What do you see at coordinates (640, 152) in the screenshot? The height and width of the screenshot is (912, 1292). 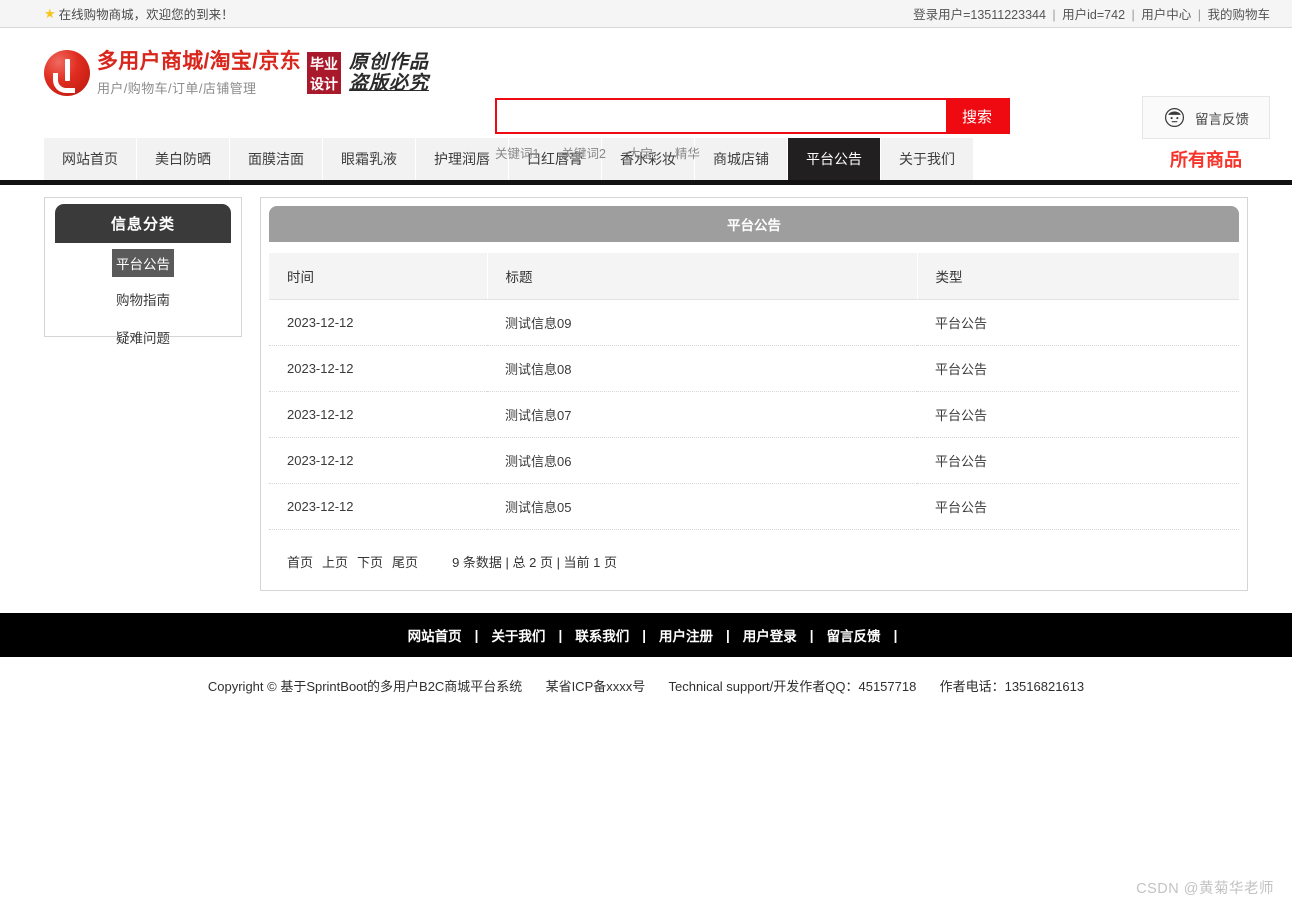 I see `hot-keyword-3: 大宝` at bounding box center [640, 152].